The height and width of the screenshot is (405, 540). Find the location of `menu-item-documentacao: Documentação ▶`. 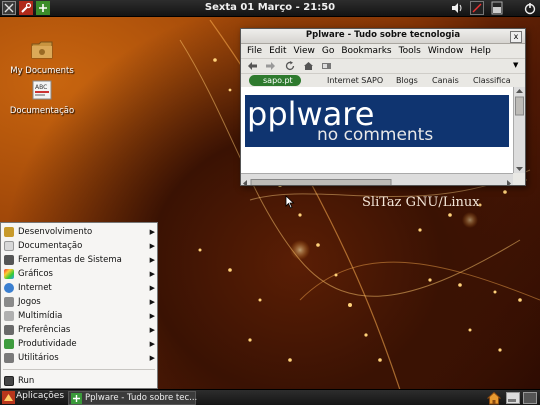

menu-item-documentacao: Documentação ▶ is located at coordinates (79, 246).